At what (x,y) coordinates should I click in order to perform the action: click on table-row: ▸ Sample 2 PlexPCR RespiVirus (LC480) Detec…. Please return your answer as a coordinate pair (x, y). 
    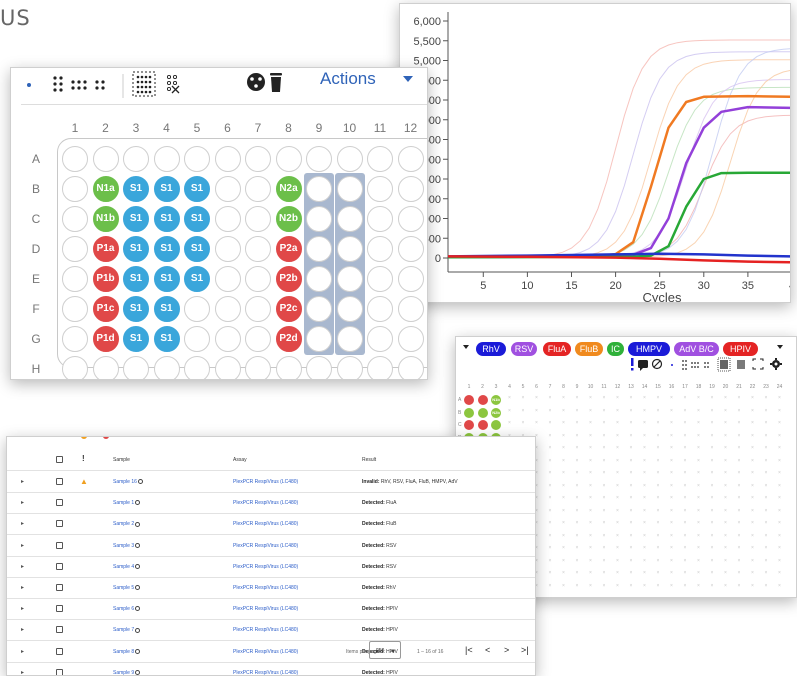
    Looking at the image, I should click on (271, 524).